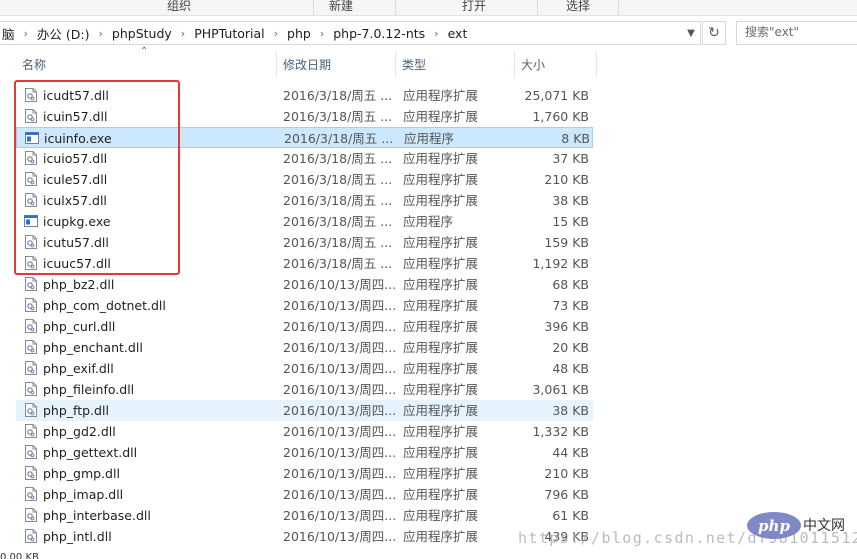  Describe the element at coordinates (556, 95) in the screenshot. I see `file-size: 25,071 KB` at that location.